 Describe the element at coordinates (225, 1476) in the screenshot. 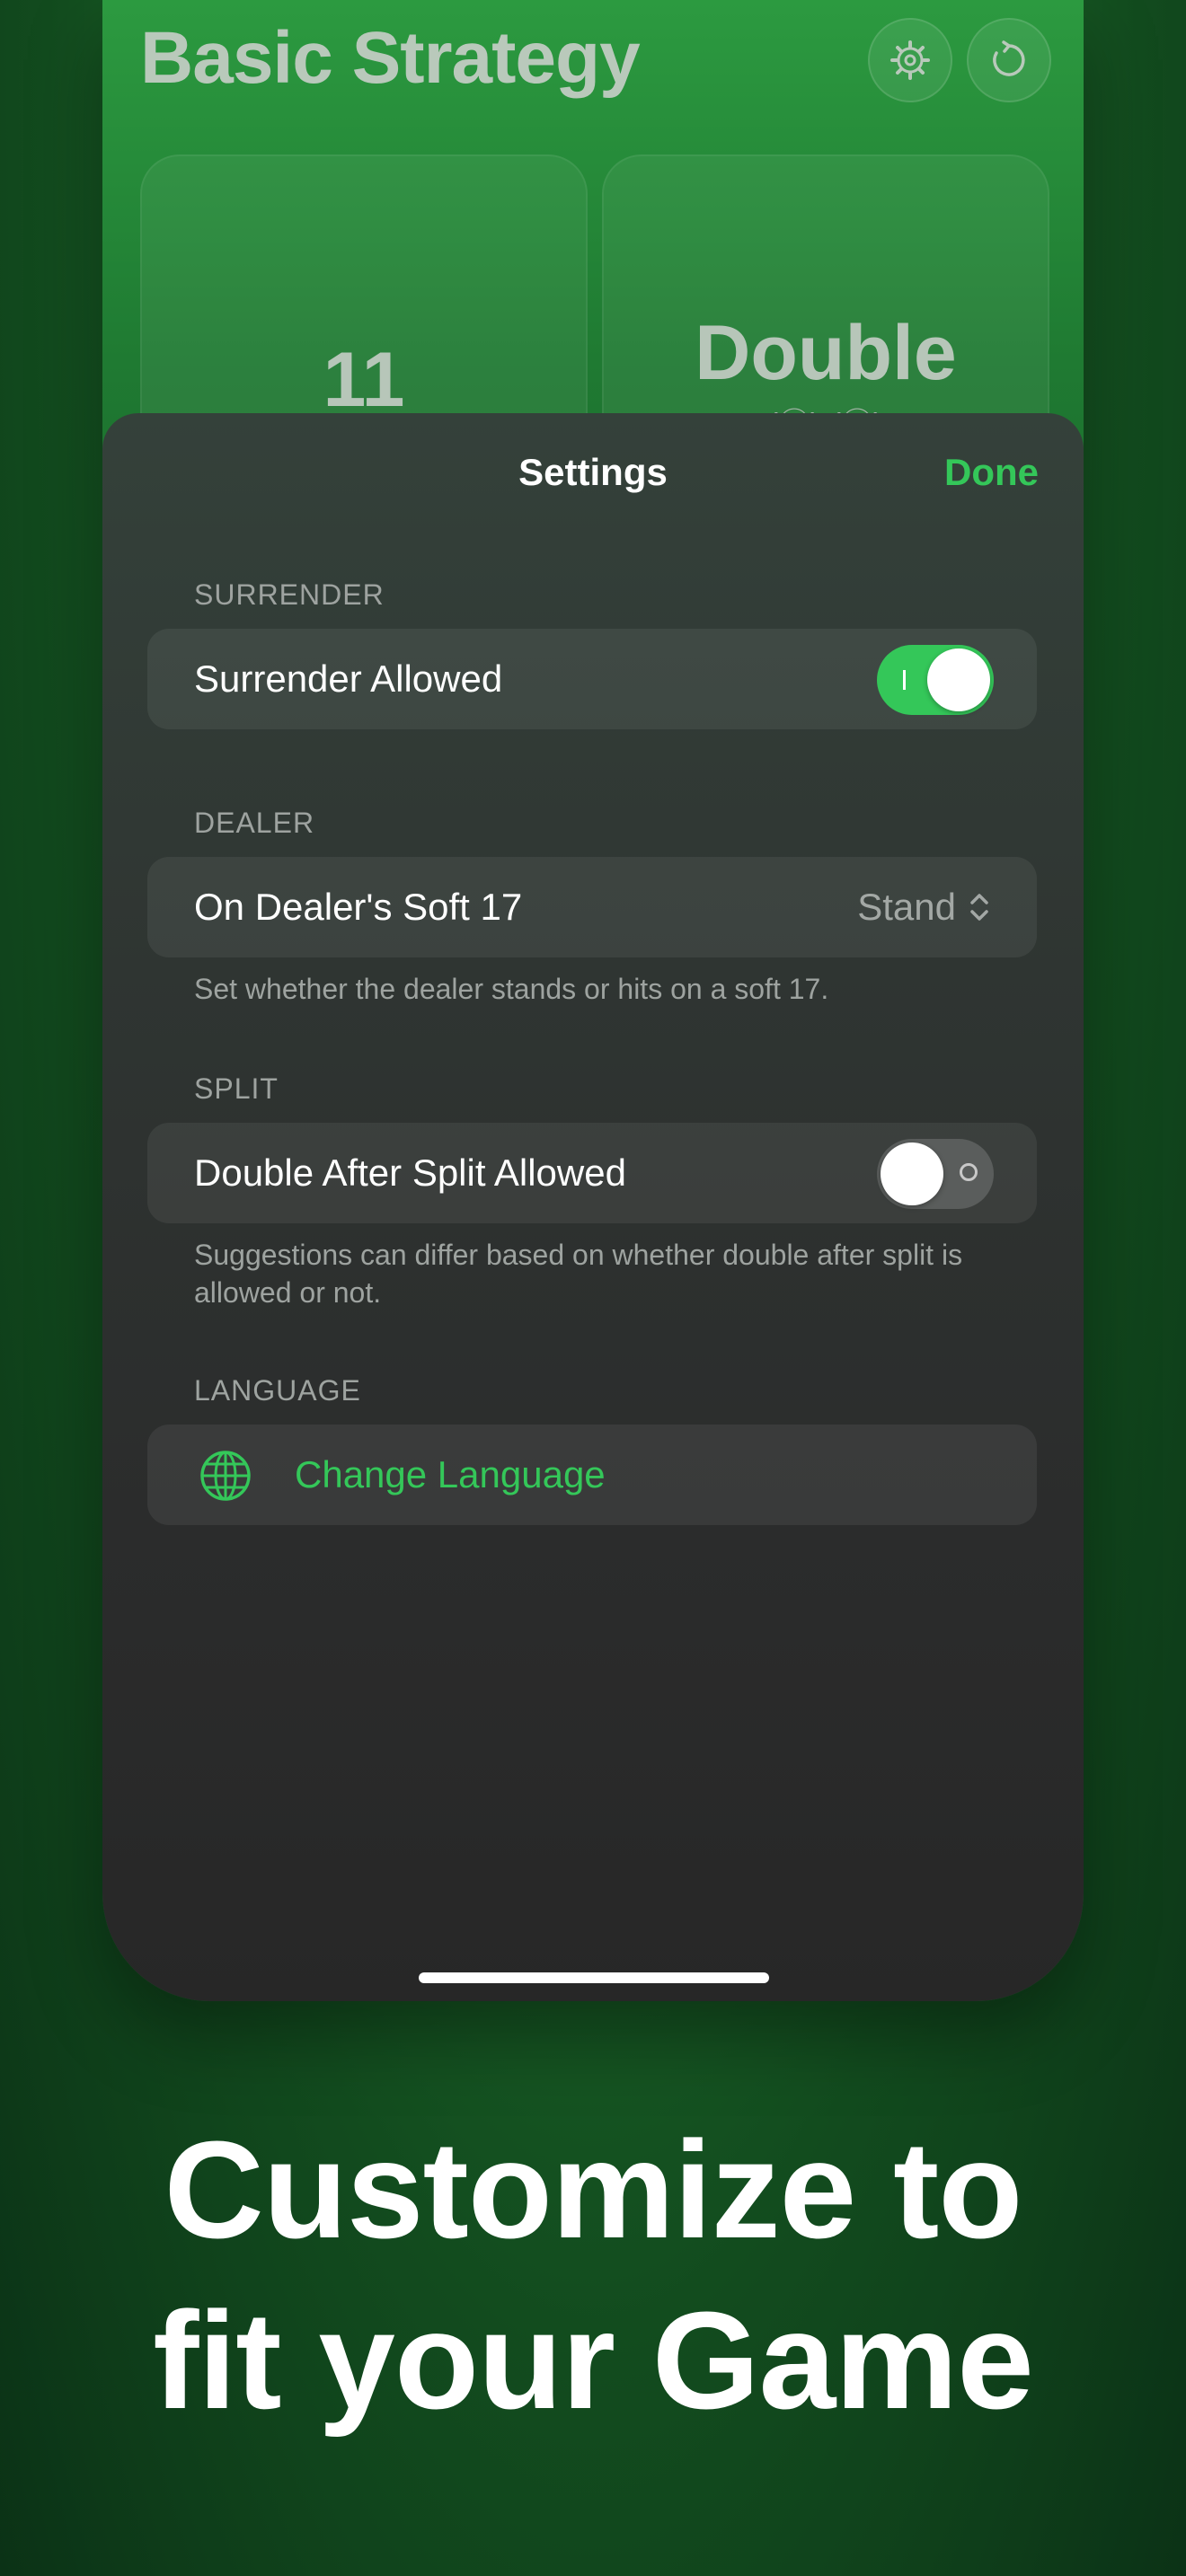

I see `globe-icon` at that location.